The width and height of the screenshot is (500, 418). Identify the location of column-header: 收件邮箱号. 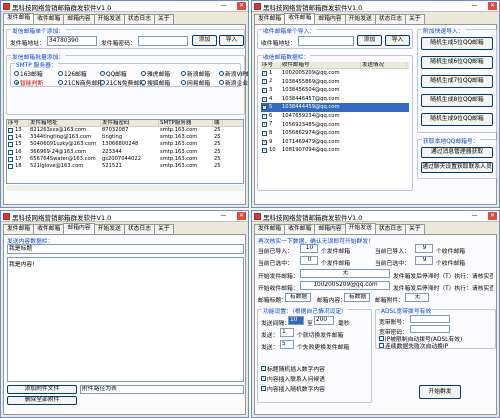
(321, 65).